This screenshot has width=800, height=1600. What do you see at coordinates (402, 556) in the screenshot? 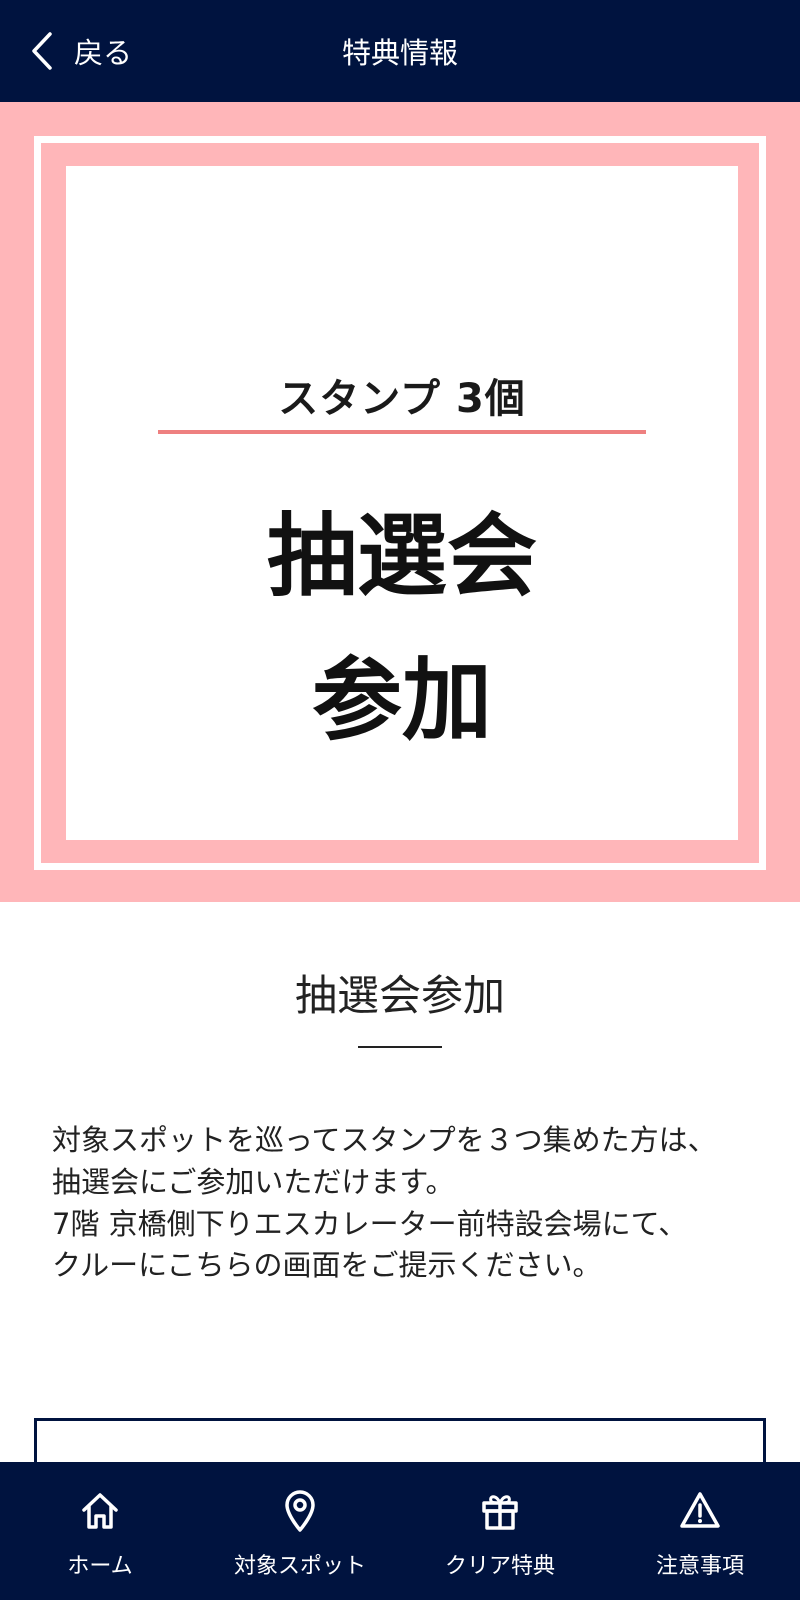
I see `banner-headline-line-1: 抽選会` at bounding box center [402, 556].